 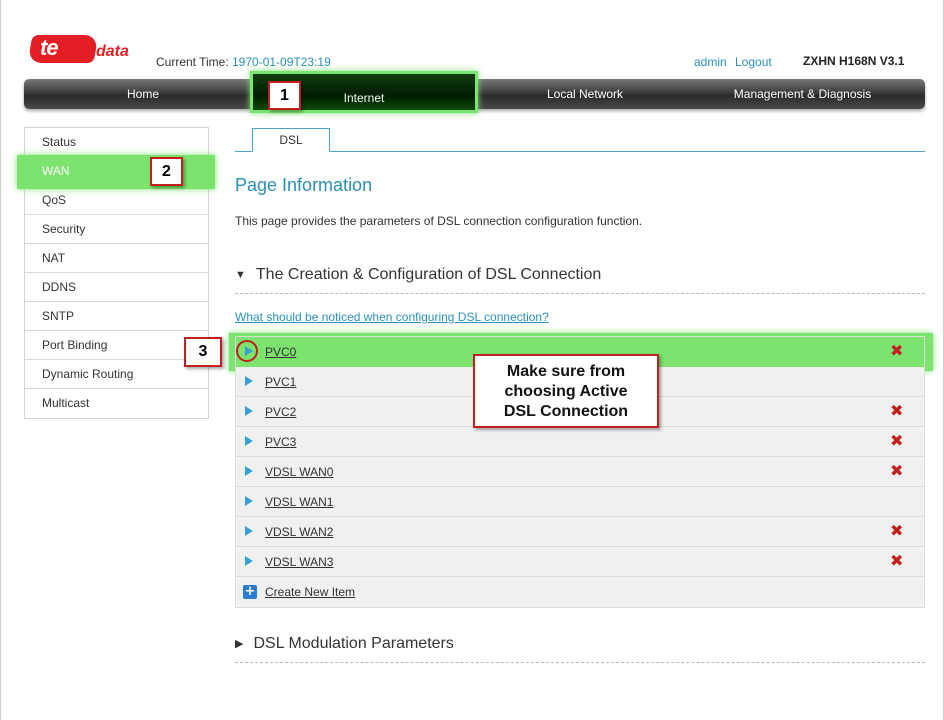 What do you see at coordinates (116, 258) in the screenshot?
I see `sidebar-item-nat: NAT` at bounding box center [116, 258].